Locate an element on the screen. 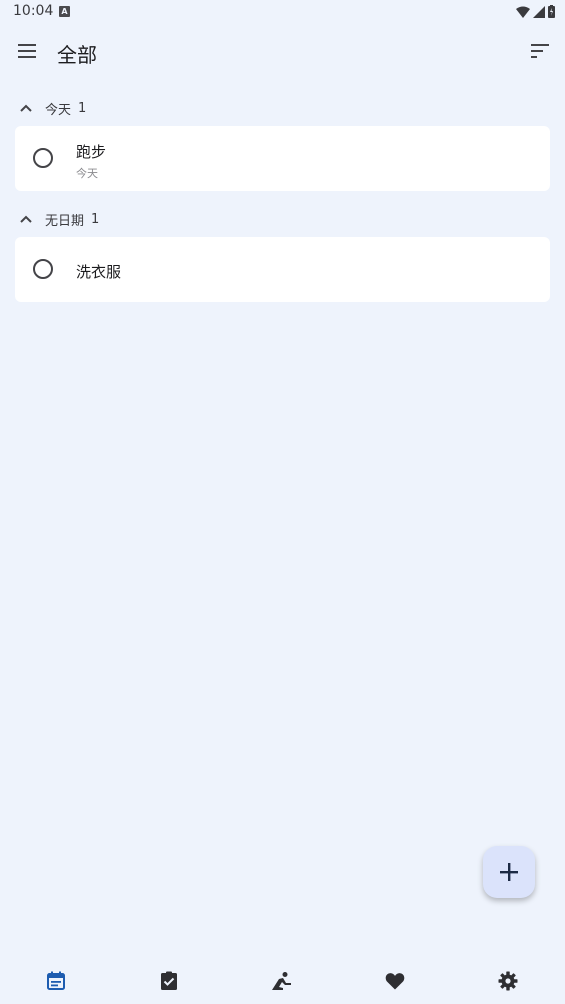 The width and height of the screenshot is (565, 1004). meditation-icon is located at coordinates (281, 981).